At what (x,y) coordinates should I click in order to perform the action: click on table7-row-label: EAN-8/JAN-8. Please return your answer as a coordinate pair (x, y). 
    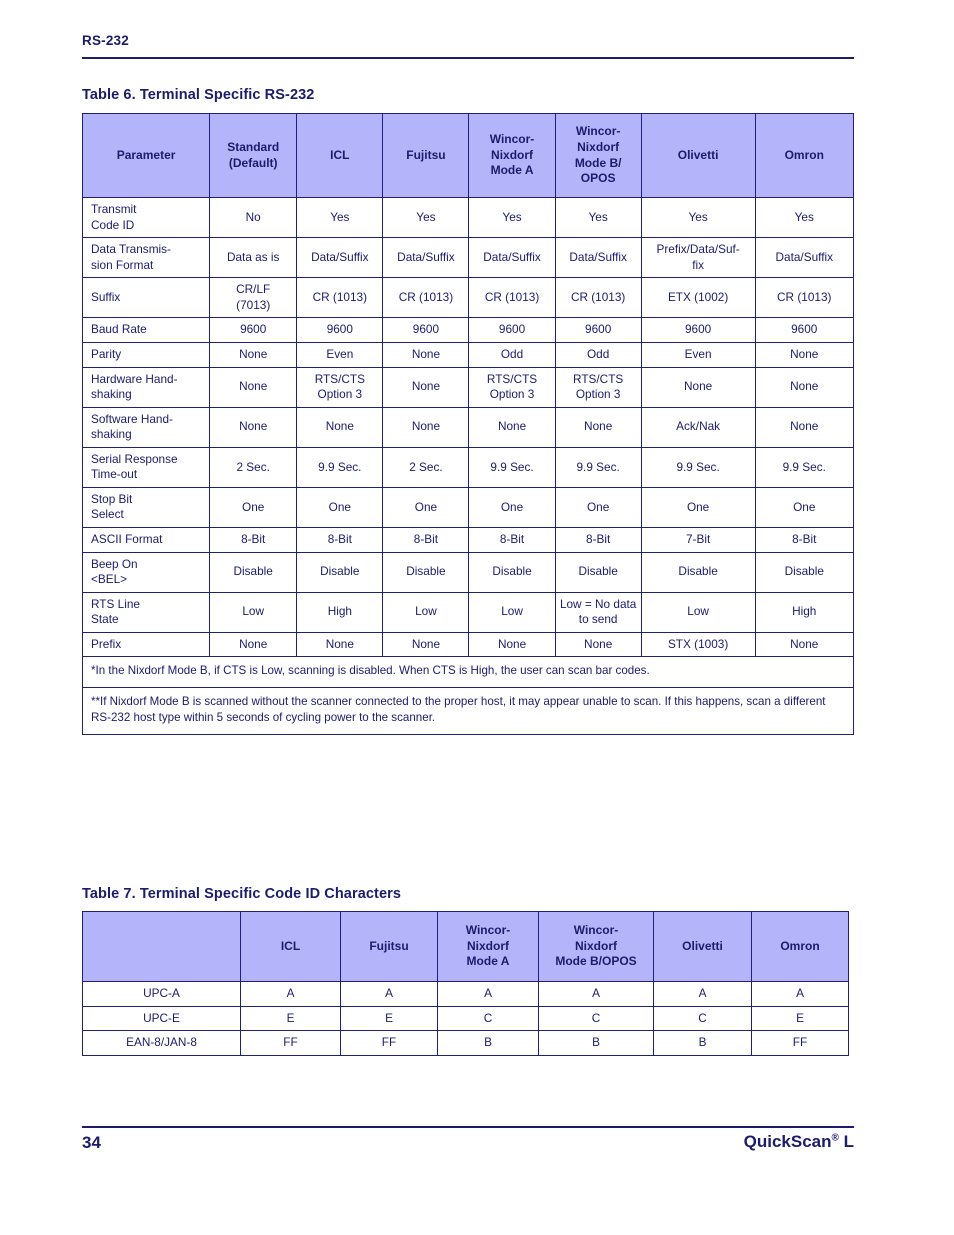
    Looking at the image, I should click on (161, 1043).